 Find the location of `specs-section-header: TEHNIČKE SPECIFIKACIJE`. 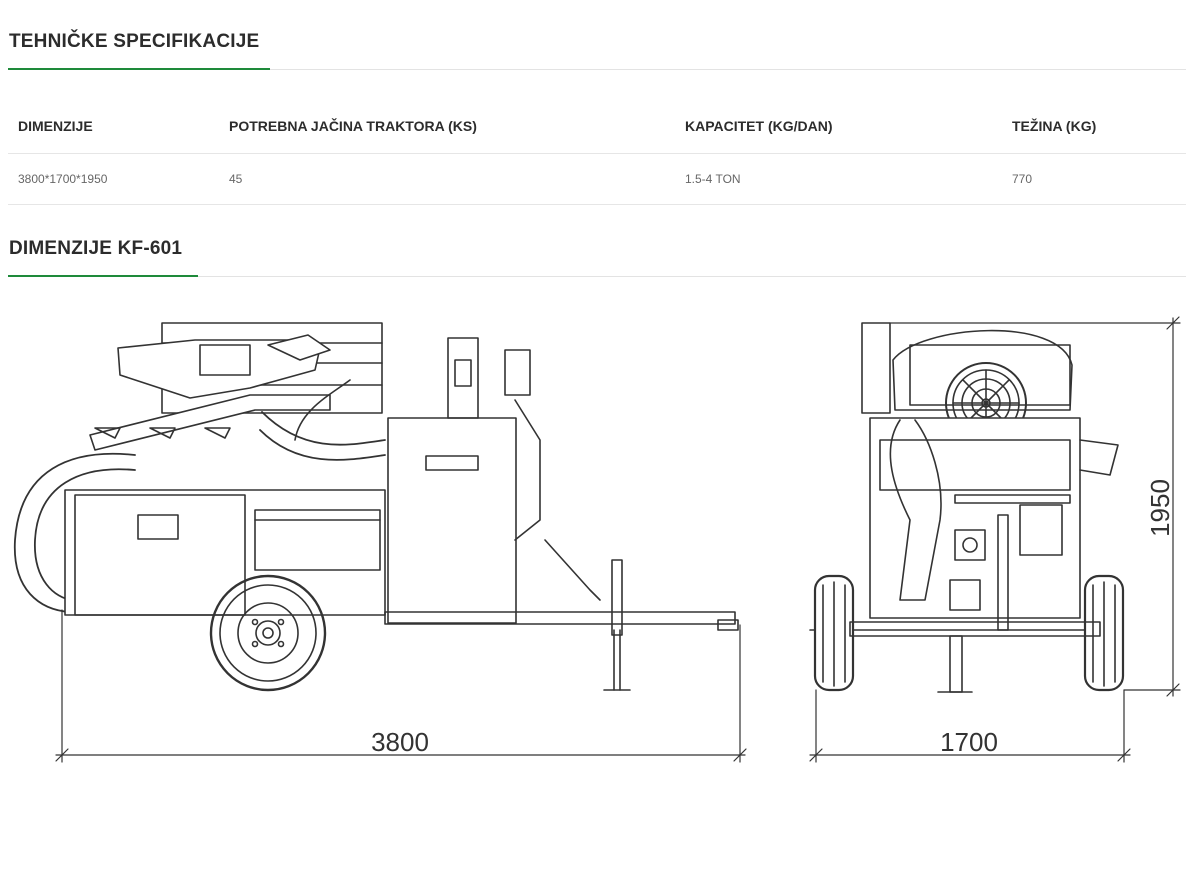

specs-section-header: TEHNIČKE SPECIFIKACIJE is located at coordinates (597, 50).